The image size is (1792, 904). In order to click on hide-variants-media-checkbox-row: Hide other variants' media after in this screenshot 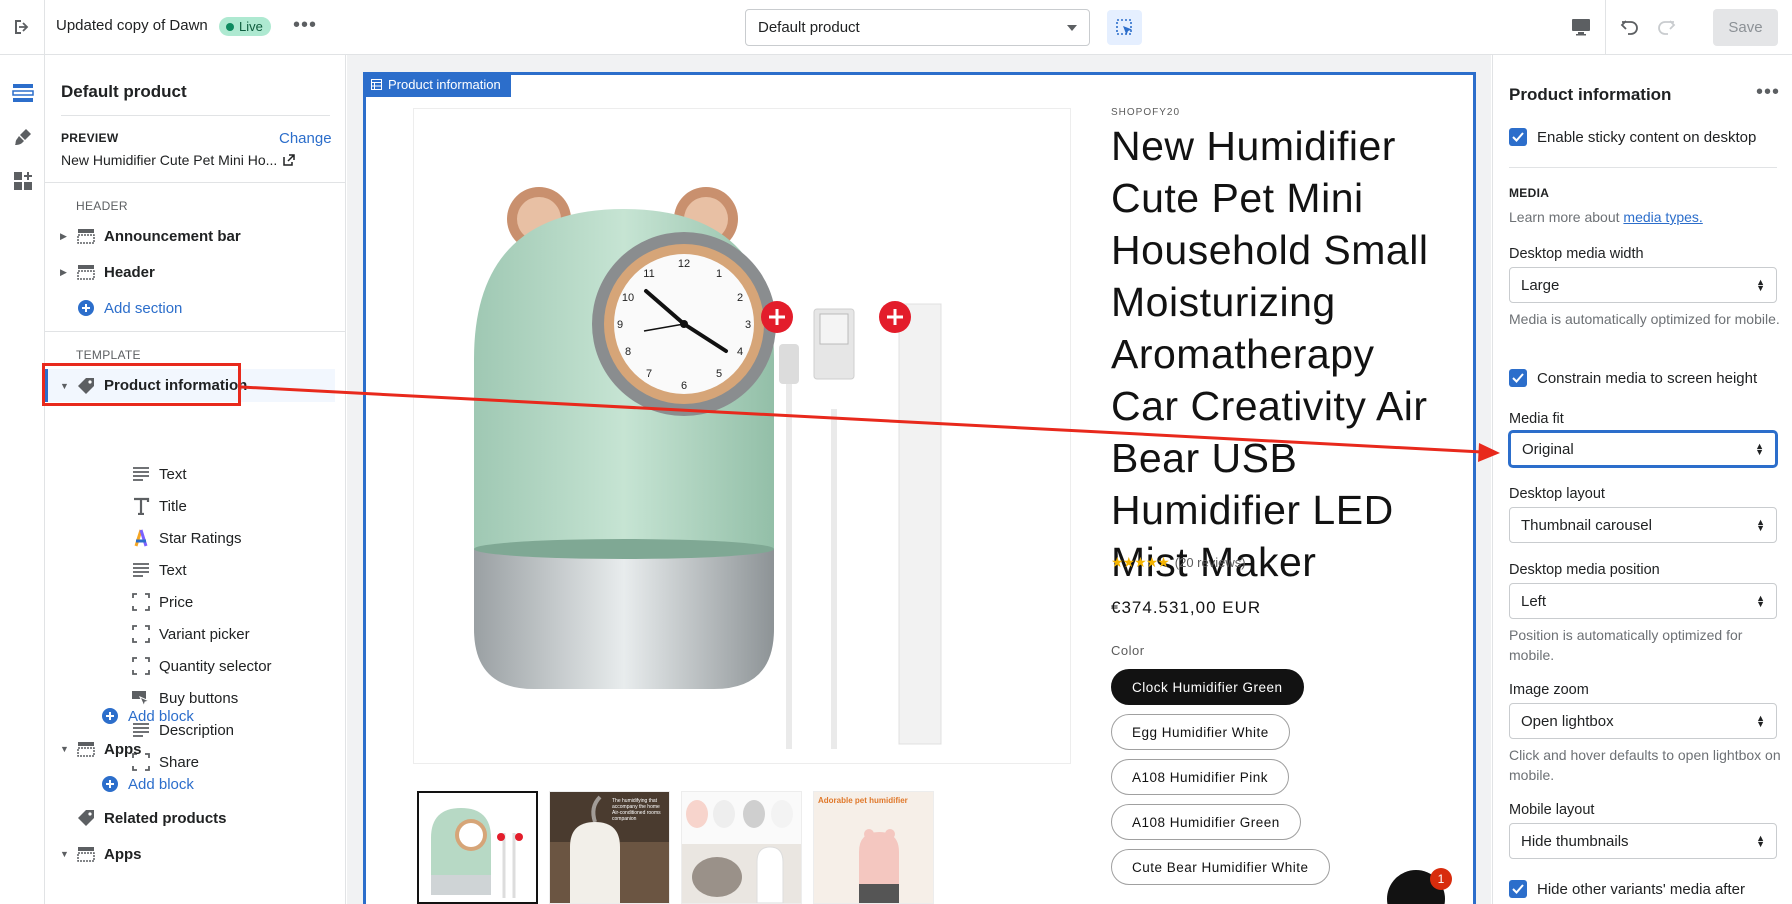, I will do `click(1627, 889)`.